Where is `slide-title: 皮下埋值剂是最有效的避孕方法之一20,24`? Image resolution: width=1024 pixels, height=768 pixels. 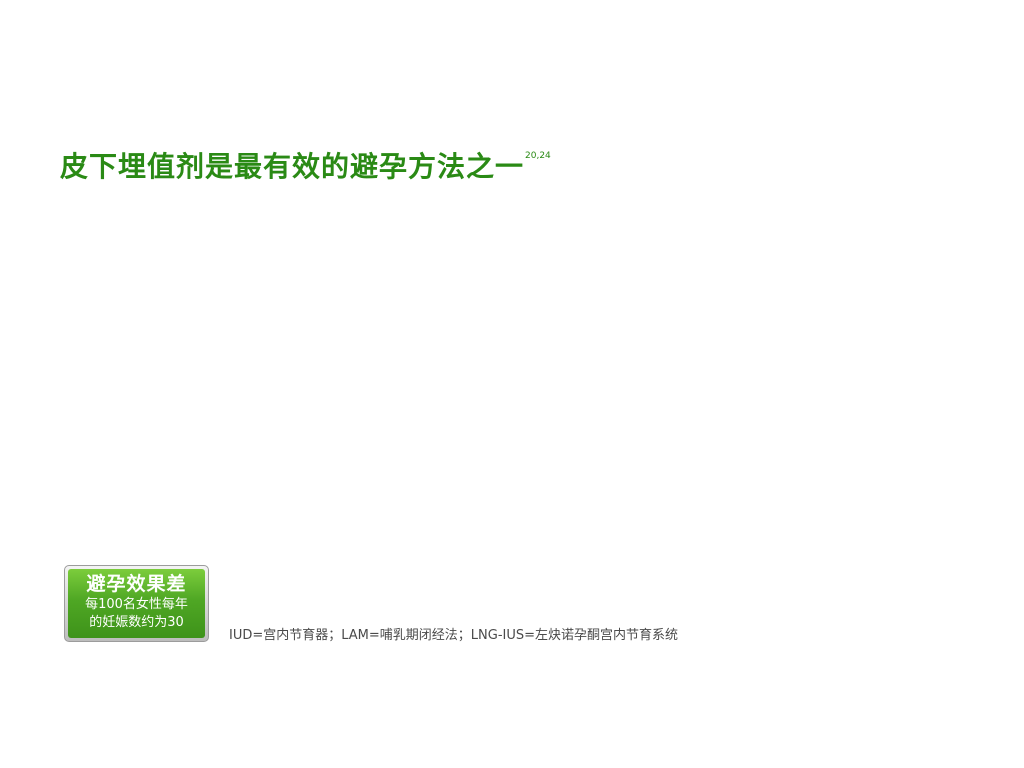
slide-title: 皮下埋值剂是最有效的避孕方法之一20,24 is located at coordinates (305, 161).